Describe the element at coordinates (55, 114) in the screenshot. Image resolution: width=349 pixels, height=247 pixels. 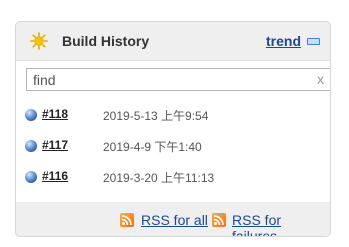
I see `build-number-link: #118` at that location.